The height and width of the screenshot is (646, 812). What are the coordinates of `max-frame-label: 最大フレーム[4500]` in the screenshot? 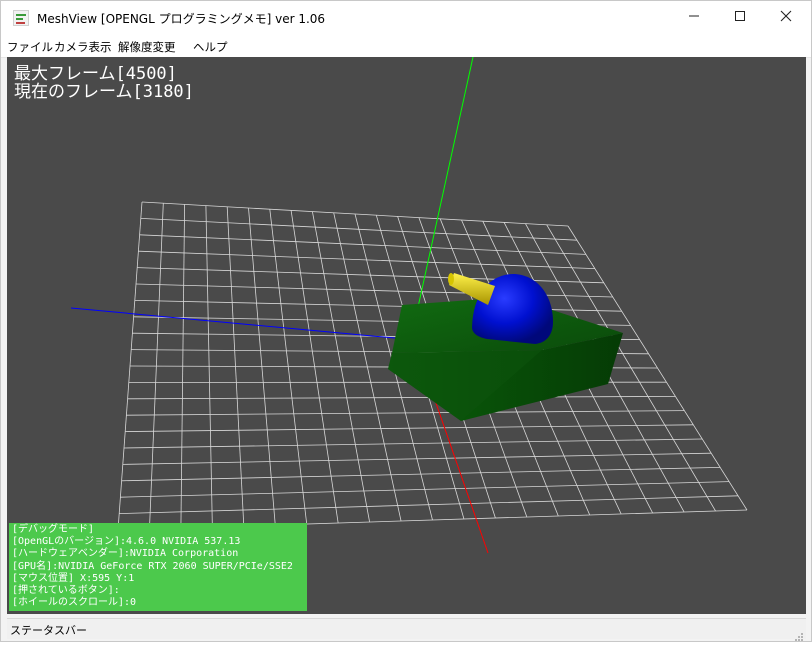 It's located at (95, 74).